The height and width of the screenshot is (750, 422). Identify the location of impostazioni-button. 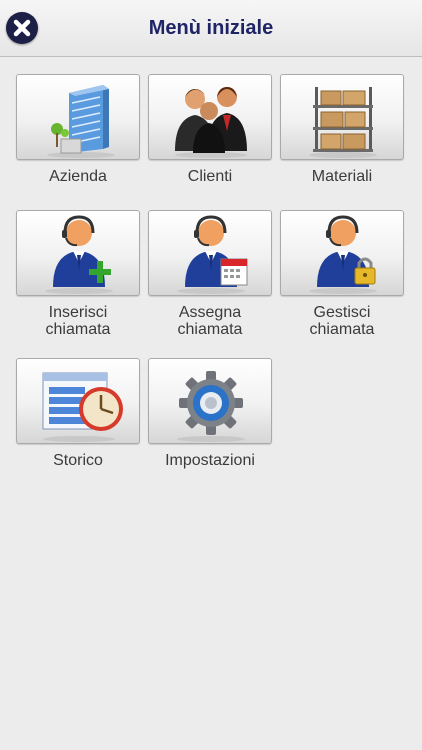
(210, 401).